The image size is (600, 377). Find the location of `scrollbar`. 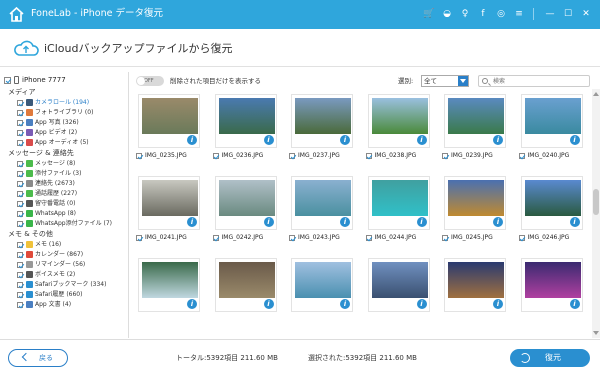

scrollbar is located at coordinates (596, 213).